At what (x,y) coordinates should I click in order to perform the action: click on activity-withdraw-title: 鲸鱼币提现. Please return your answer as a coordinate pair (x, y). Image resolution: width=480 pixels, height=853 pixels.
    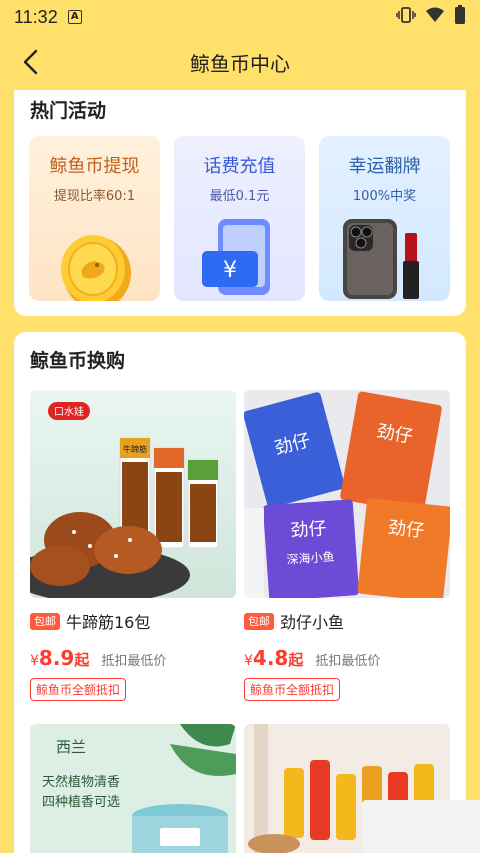
    Looking at the image, I should click on (94, 166).